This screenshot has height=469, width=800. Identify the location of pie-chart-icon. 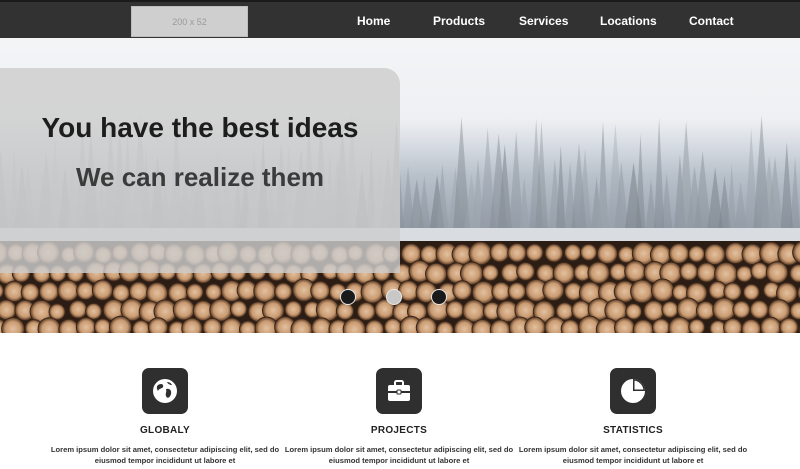
(633, 391).